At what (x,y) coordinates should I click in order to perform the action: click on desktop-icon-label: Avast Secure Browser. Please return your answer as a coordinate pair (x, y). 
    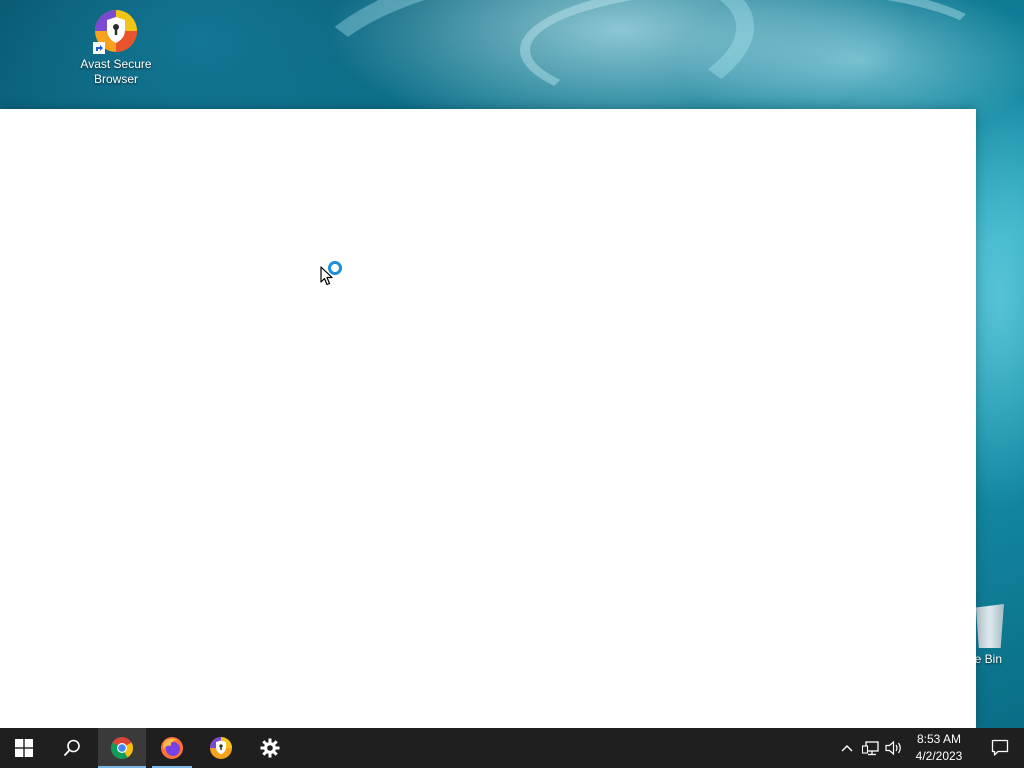
    Looking at the image, I should click on (116, 71).